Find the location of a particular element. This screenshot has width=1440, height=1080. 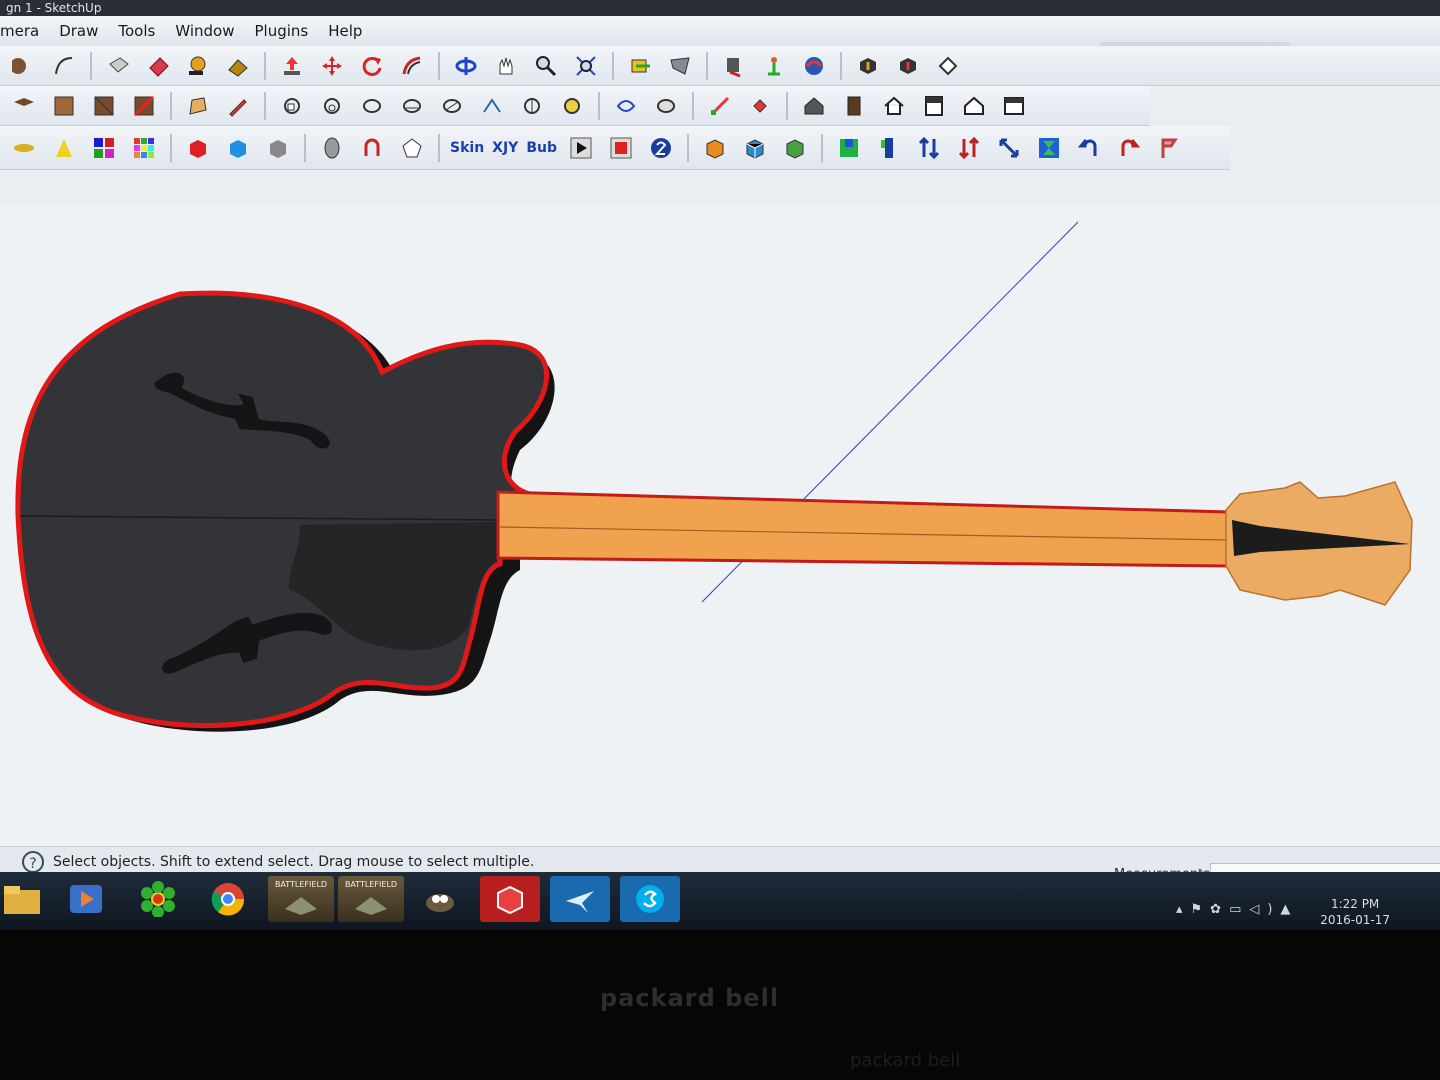

tool-12-icon is located at coordinates (760, 106).